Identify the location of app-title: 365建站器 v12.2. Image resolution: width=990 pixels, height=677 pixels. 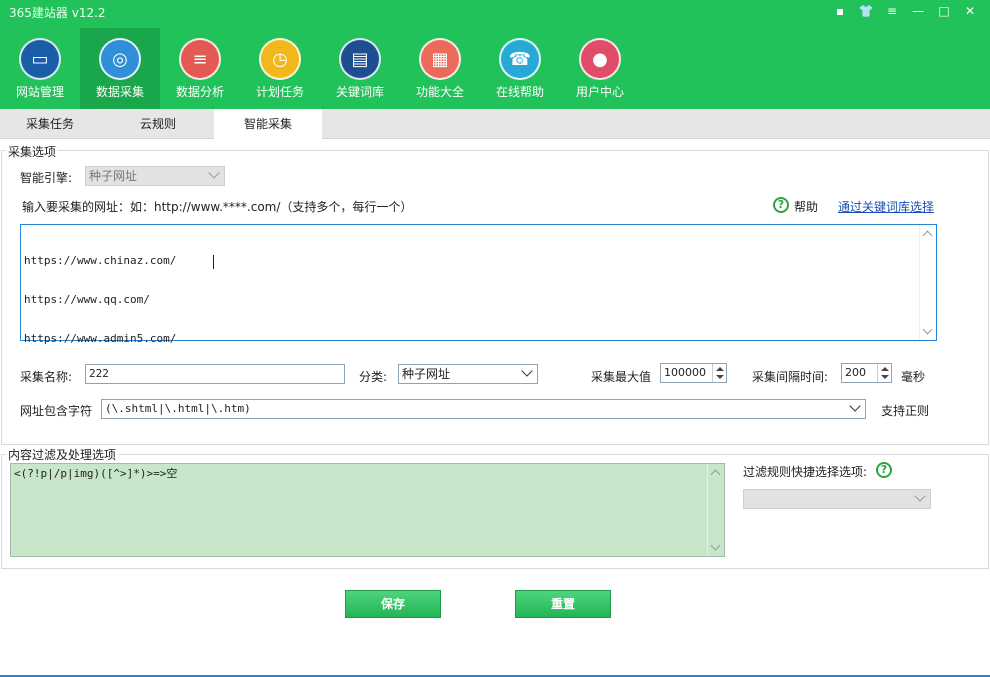
(57, 13).